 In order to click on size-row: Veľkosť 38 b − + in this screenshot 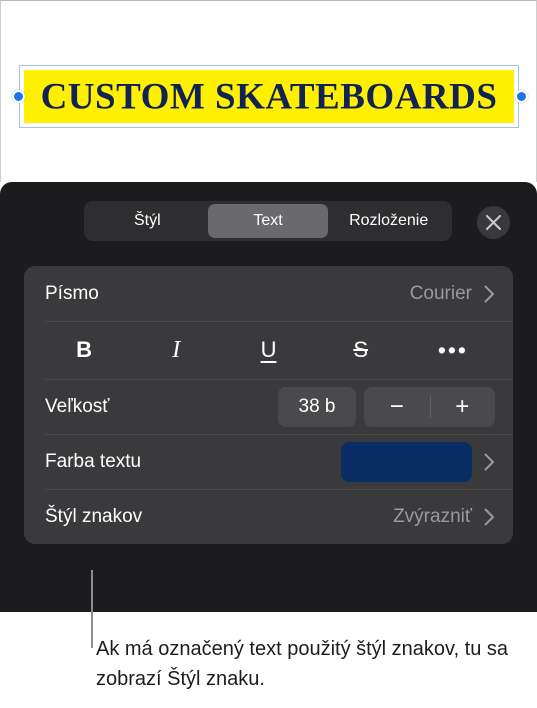, I will do `click(268, 406)`.